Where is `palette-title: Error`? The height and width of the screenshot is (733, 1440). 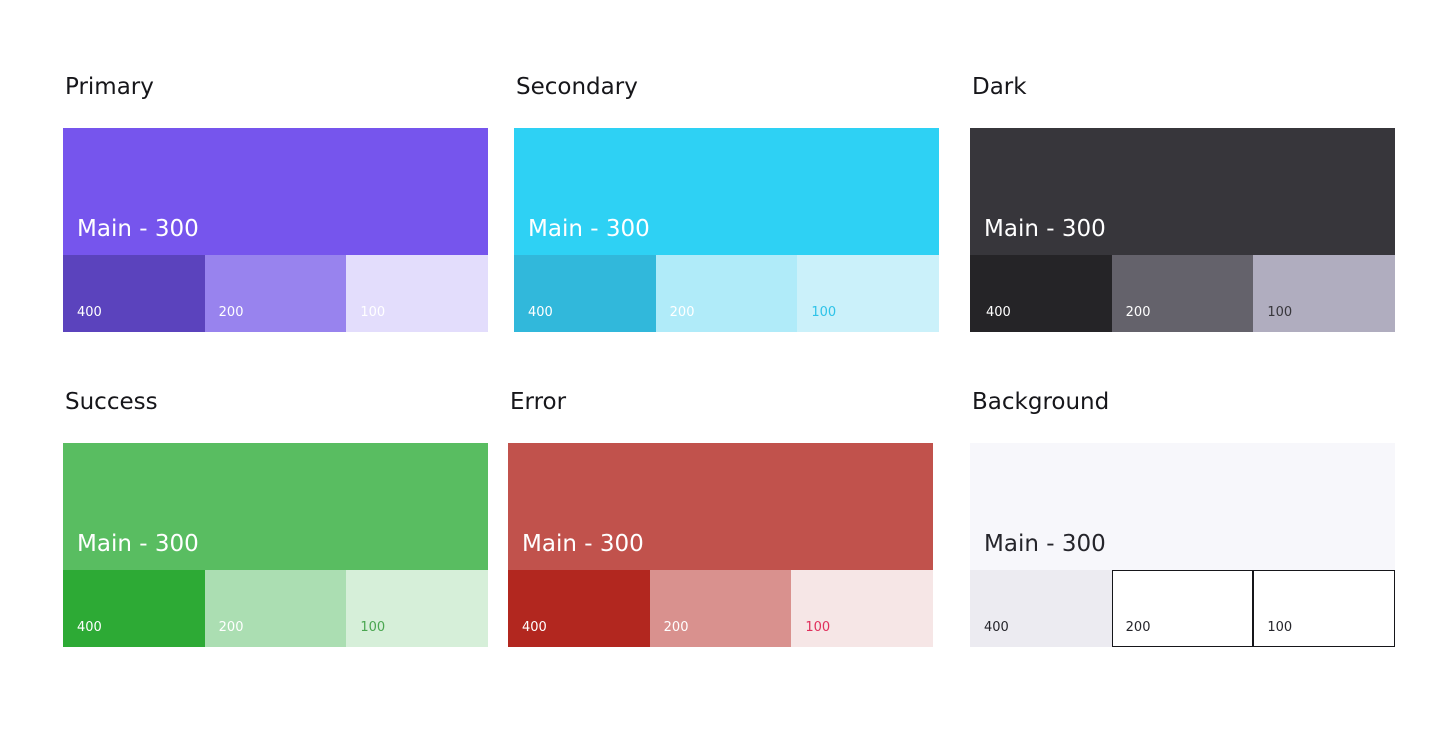 palette-title: Error is located at coordinates (538, 402).